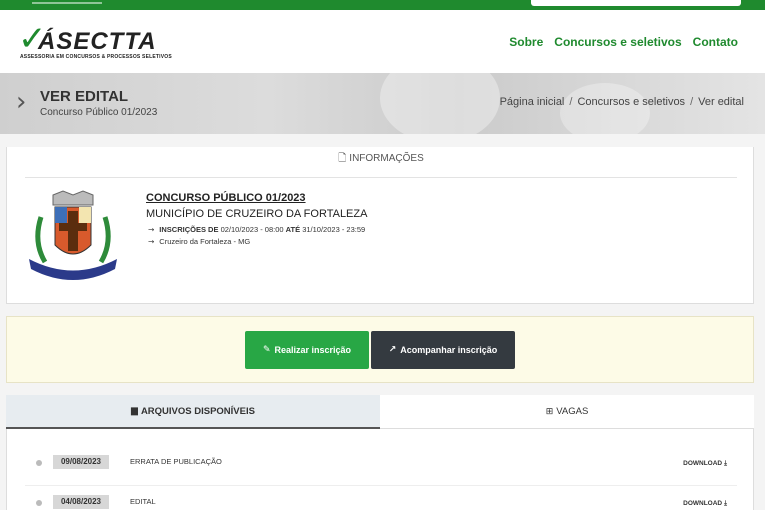 The image size is (765, 510). Describe the element at coordinates (21, 102) in the screenshot. I see `chevron-right-icon: ›` at that location.